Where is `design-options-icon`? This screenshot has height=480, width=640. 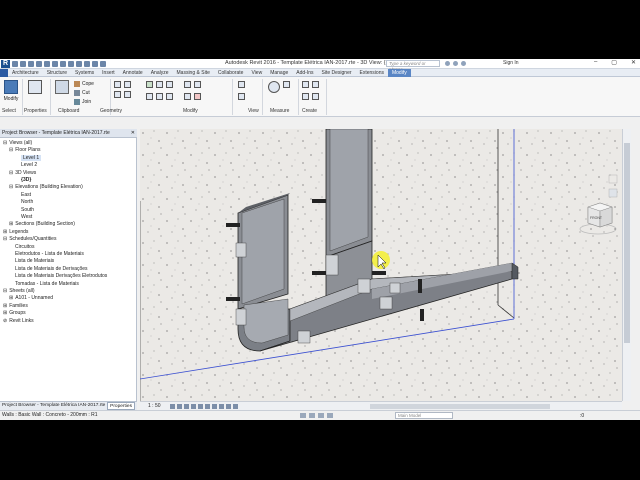 design-options-icon is located at coordinates (312, 415).